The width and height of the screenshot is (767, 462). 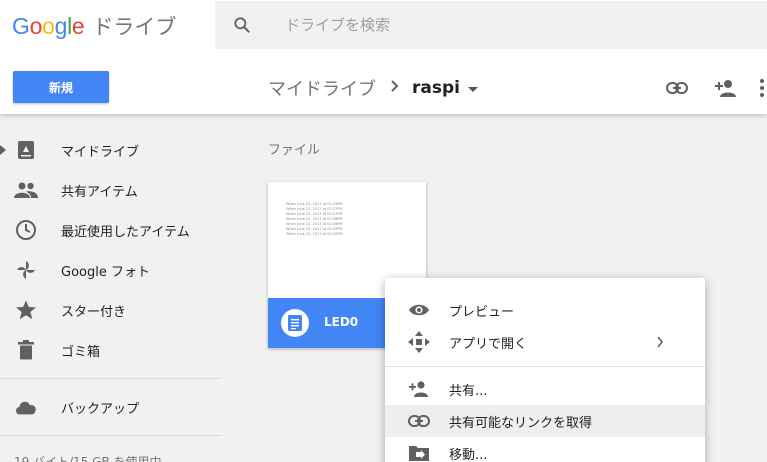 I want to click on sidebar-item-trash: ゴミ箱, so click(x=110, y=350).